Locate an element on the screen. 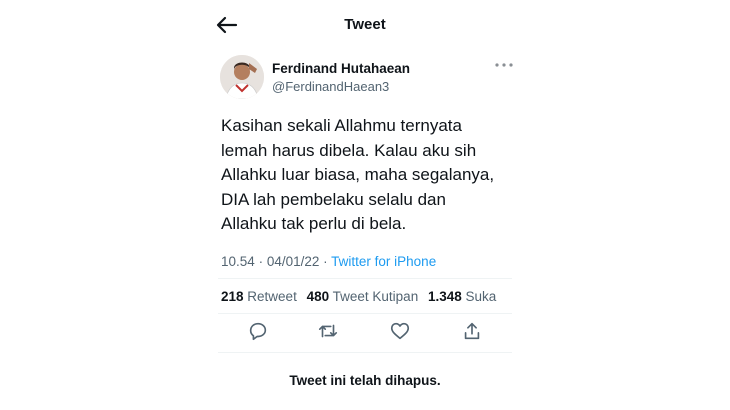  like-count-label: Suka is located at coordinates (481, 296).